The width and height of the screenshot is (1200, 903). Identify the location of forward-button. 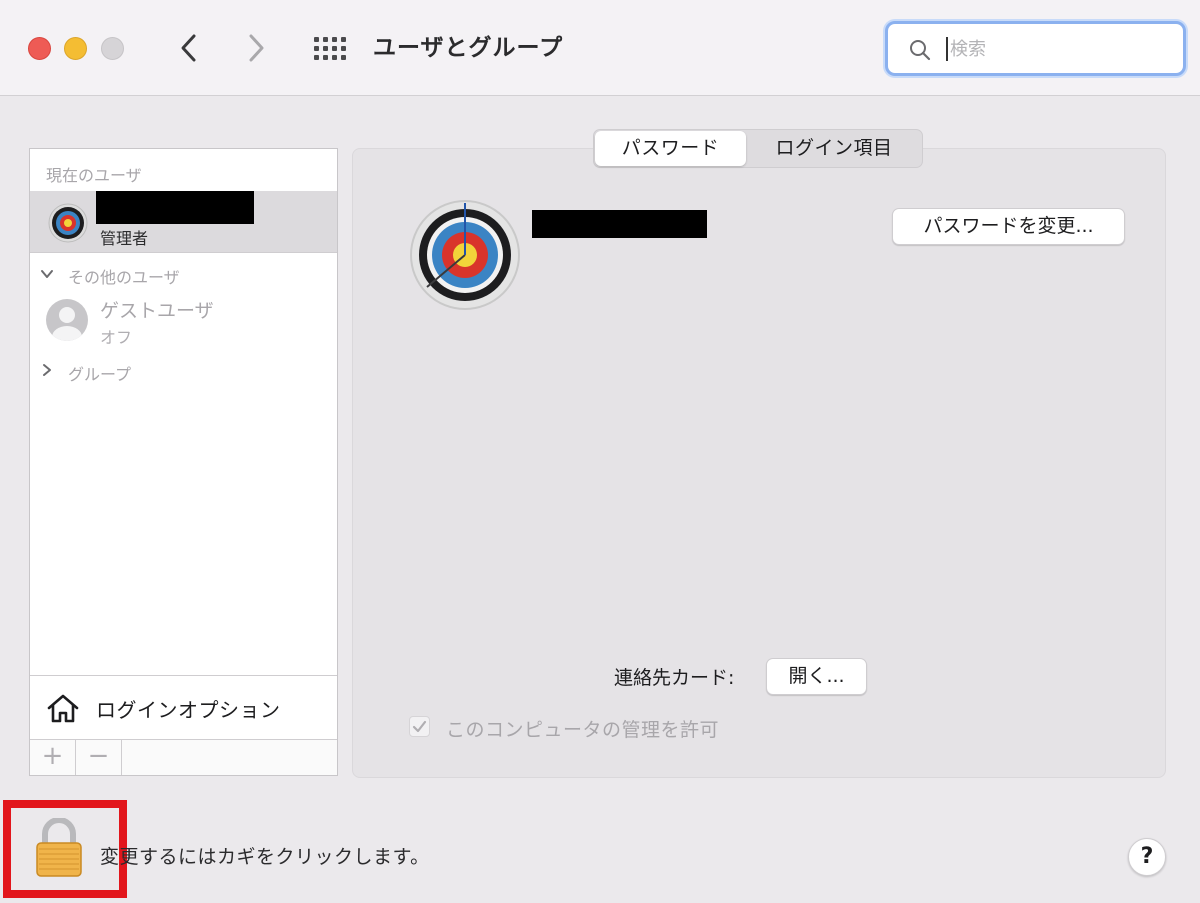
(256, 48).